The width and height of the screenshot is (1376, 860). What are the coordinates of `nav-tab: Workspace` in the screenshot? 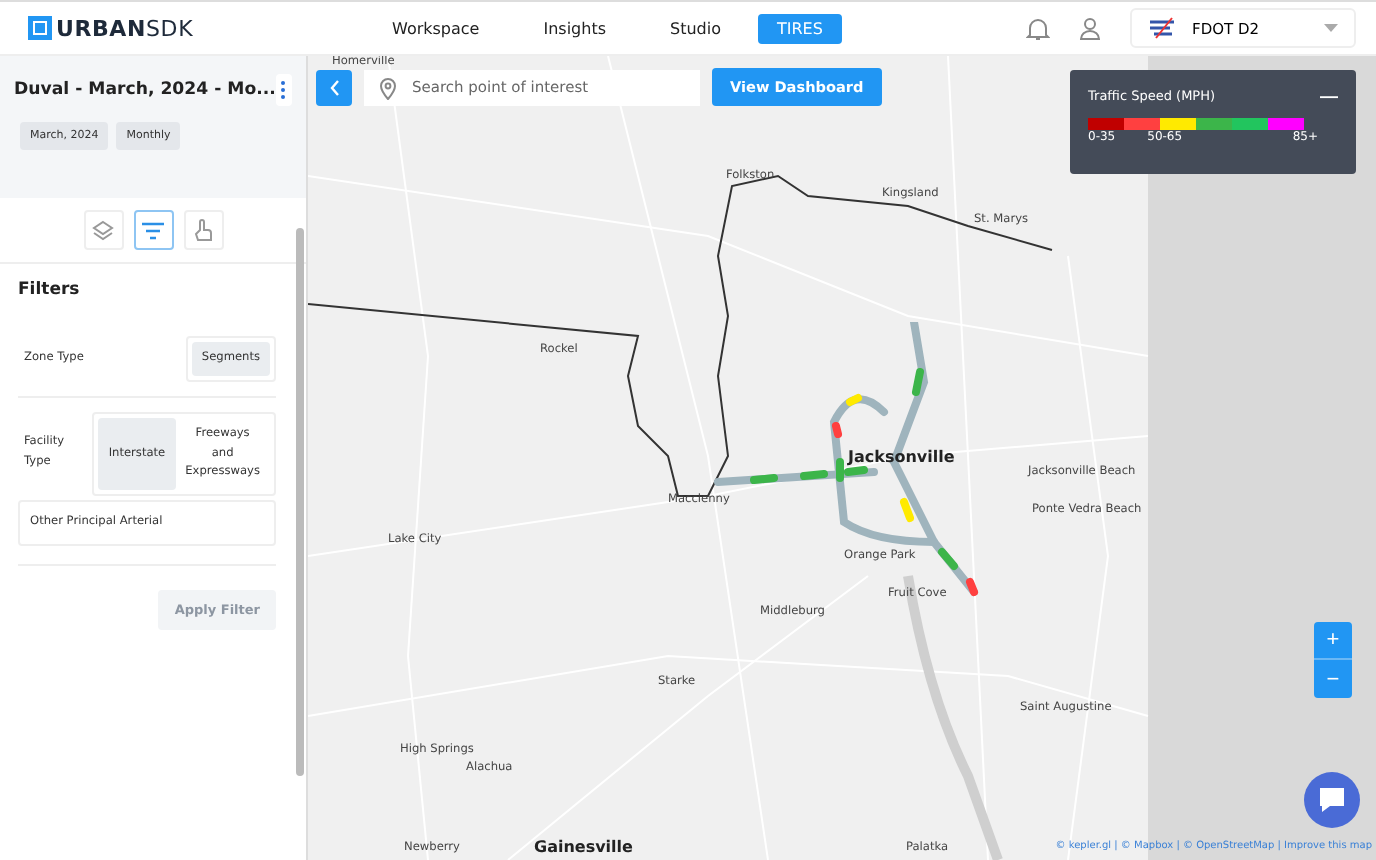 It's located at (436, 28).